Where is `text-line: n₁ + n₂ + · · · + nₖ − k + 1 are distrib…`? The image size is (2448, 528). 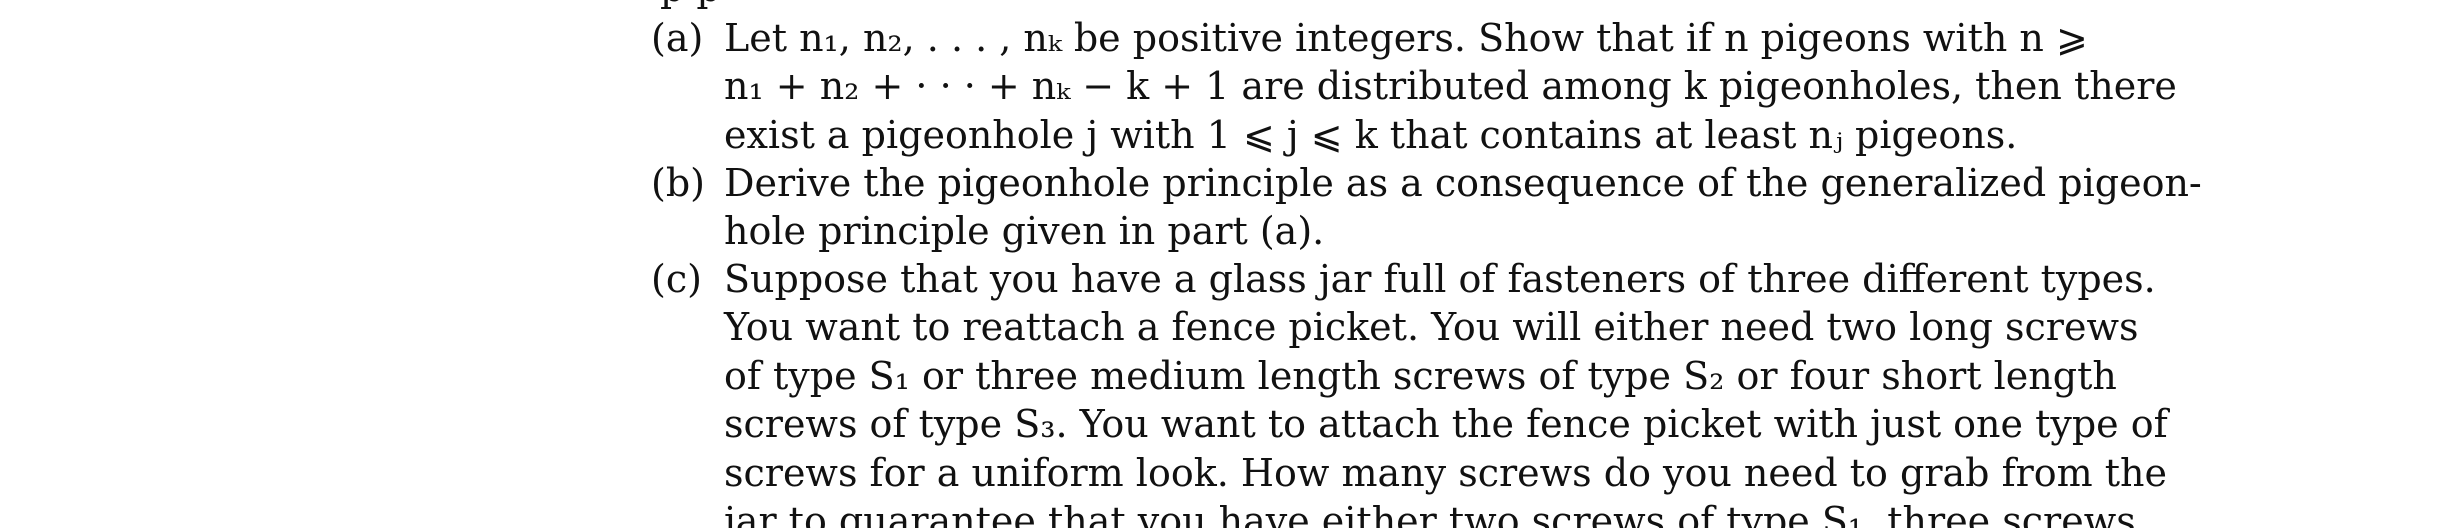 text-line: n₁ + n₂ + · · · + nₖ − k + 1 are distrib… is located at coordinates (1450, 86).